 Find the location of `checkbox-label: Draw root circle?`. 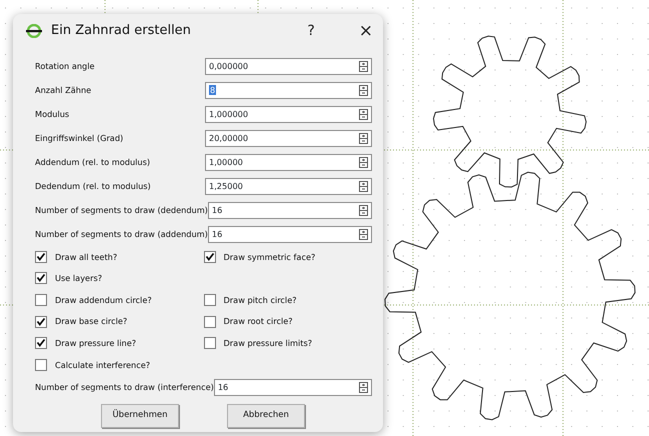

checkbox-label: Draw root circle? is located at coordinates (258, 321).